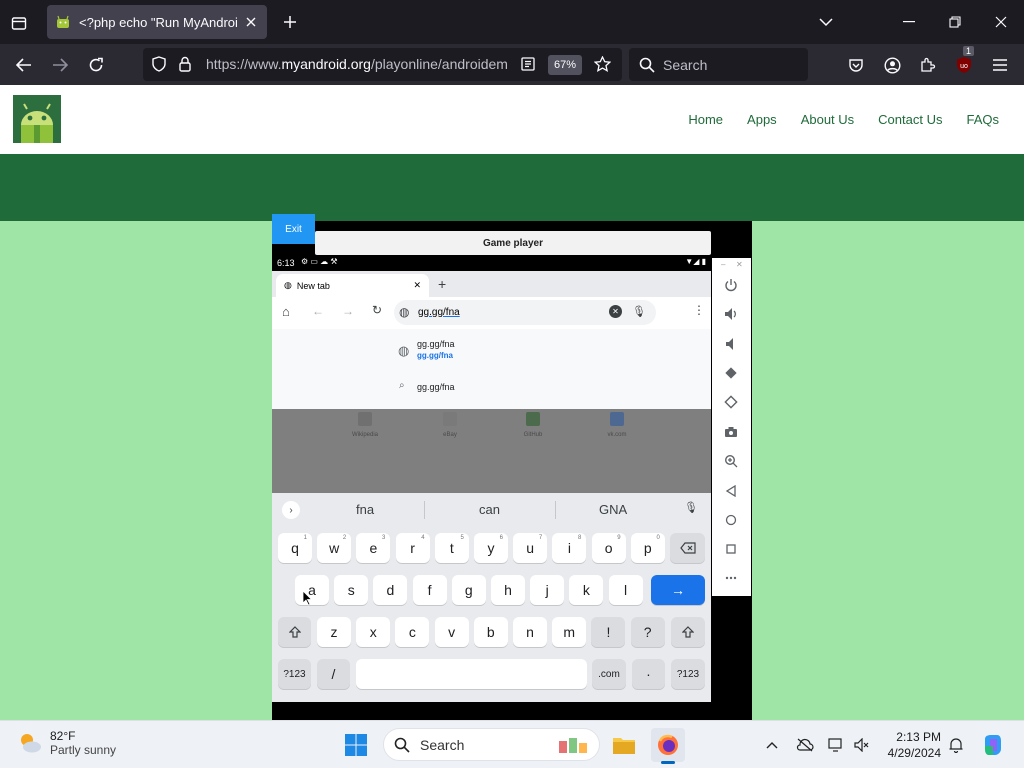 The width and height of the screenshot is (1024, 768). What do you see at coordinates (688, 674) in the screenshot?
I see `symbols-key-right: ?123` at bounding box center [688, 674].